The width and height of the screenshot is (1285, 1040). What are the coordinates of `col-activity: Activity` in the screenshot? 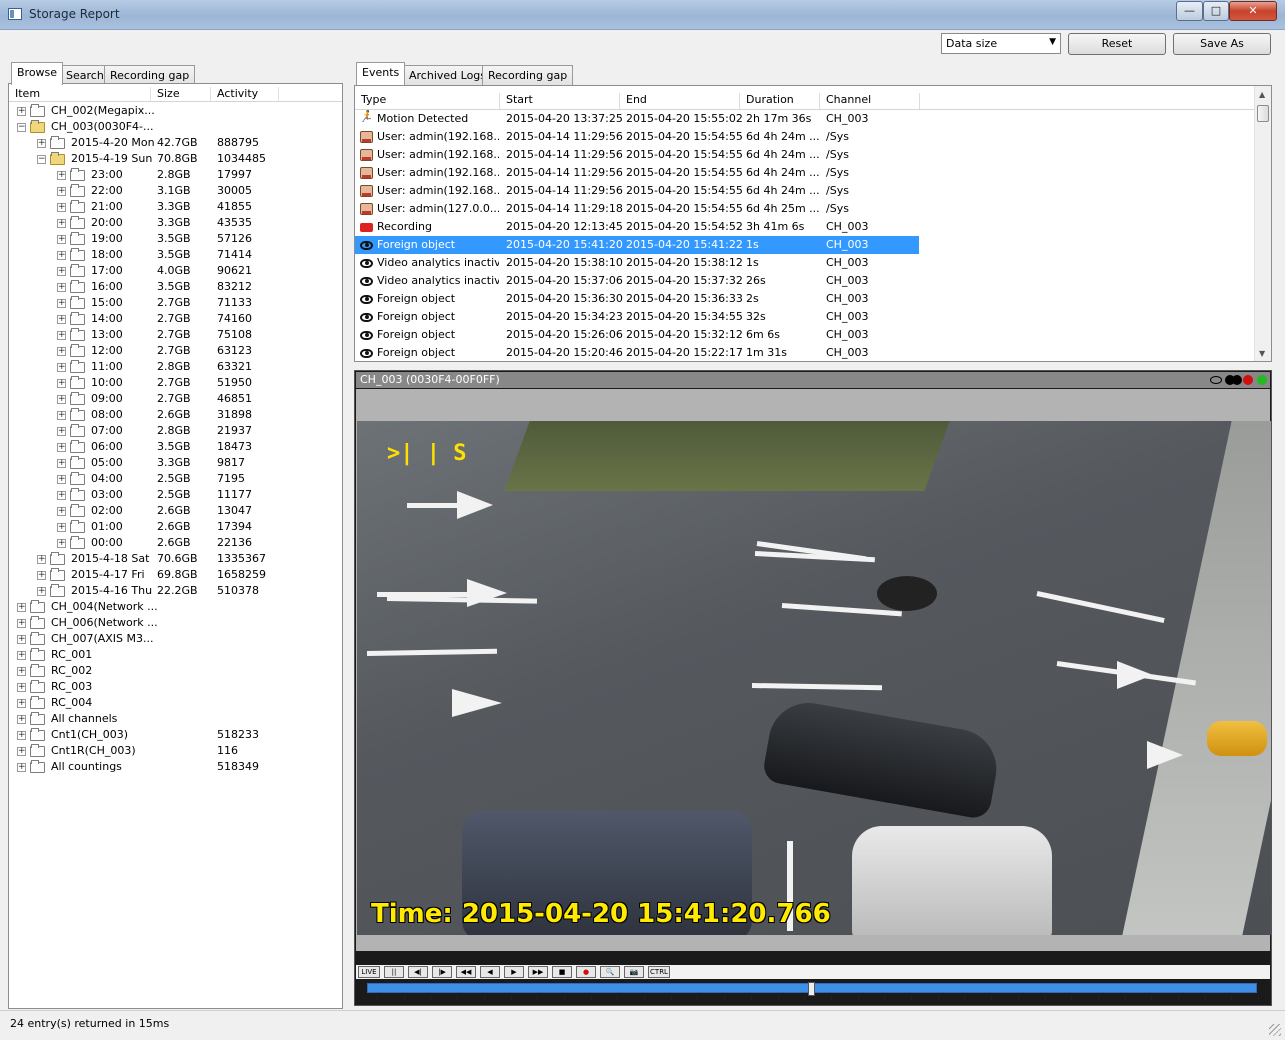 It's located at (245, 94).